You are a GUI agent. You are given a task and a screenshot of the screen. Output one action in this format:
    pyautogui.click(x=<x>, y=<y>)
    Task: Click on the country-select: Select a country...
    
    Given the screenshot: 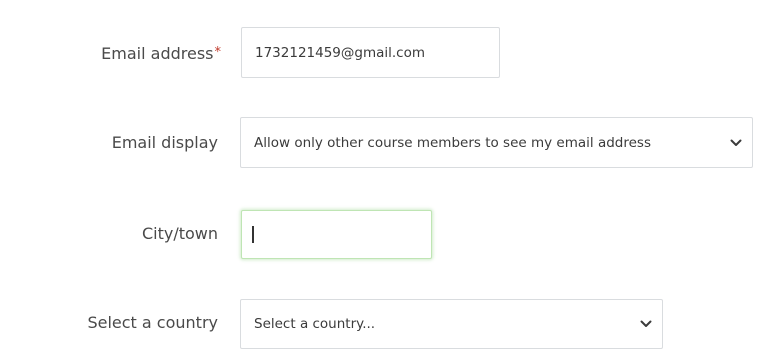 What is the action you would take?
    pyautogui.click(x=451, y=324)
    